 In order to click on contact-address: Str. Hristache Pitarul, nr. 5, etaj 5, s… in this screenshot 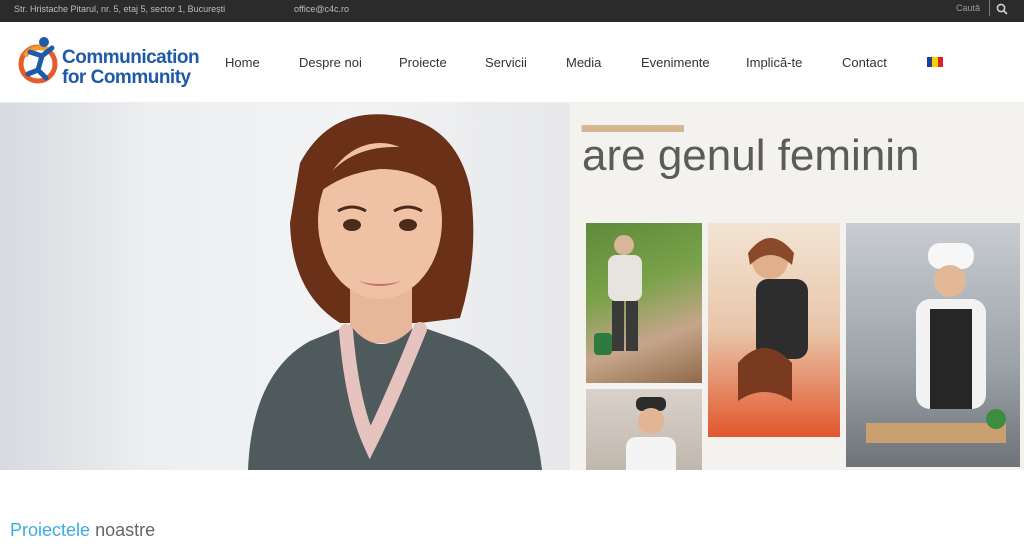, I will do `click(120, 9)`.